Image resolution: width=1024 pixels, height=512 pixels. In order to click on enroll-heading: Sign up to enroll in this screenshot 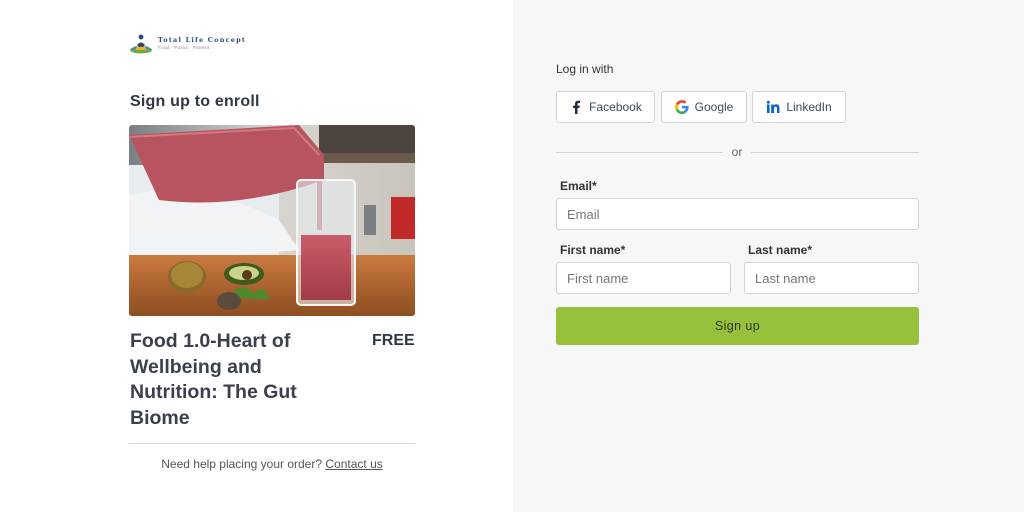, I will do `click(195, 101)`.